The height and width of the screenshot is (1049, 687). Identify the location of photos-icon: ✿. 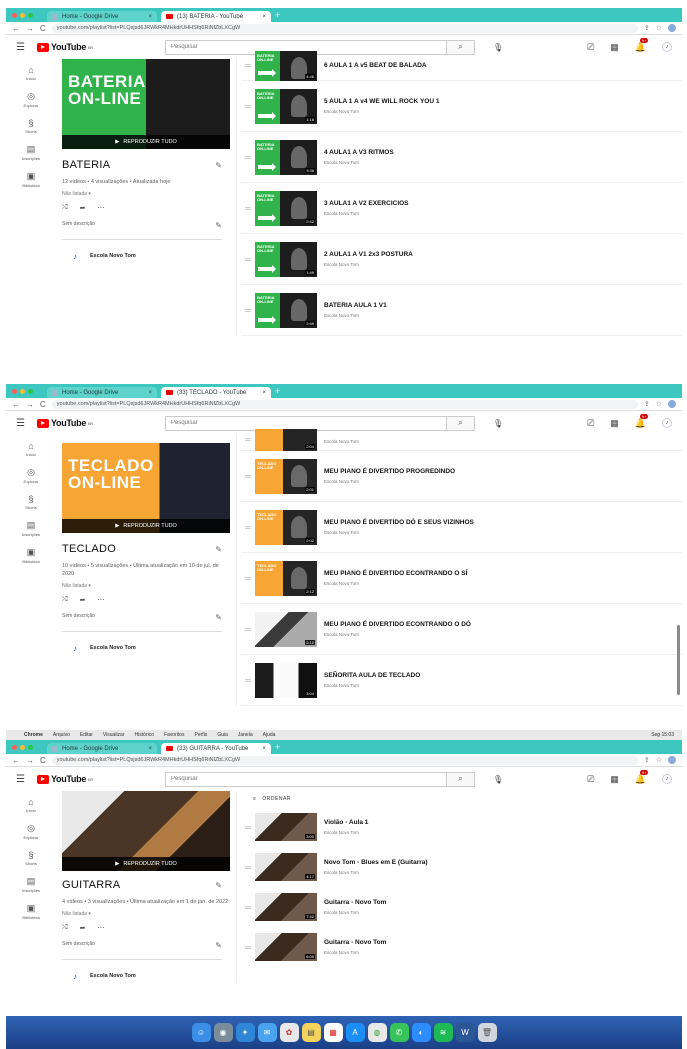
(289, 1032).